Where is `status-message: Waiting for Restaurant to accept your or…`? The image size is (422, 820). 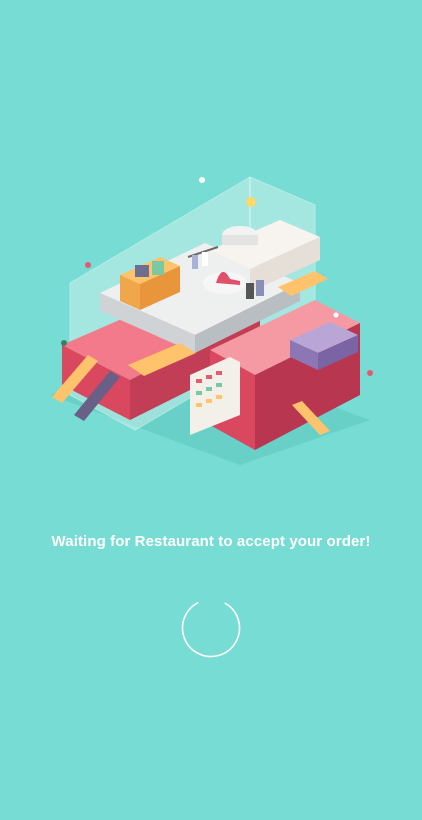 status-message: Waiting for Restaurant to accept your or… is located at coordinates (211, 541).